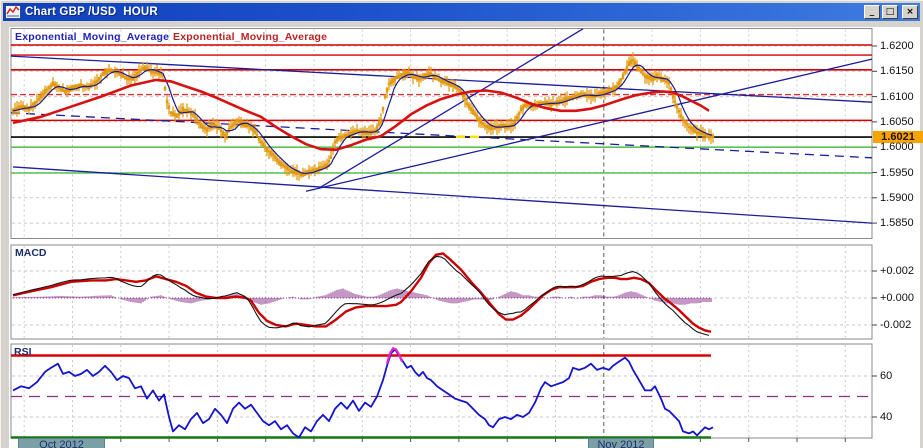 The width and height of the screenshot is (923, 448). Describe the element at coordinates (461, 12) in the screenshot. I see `title-bar: Chart GBP /USD HOUR _ □ ×` at that location.